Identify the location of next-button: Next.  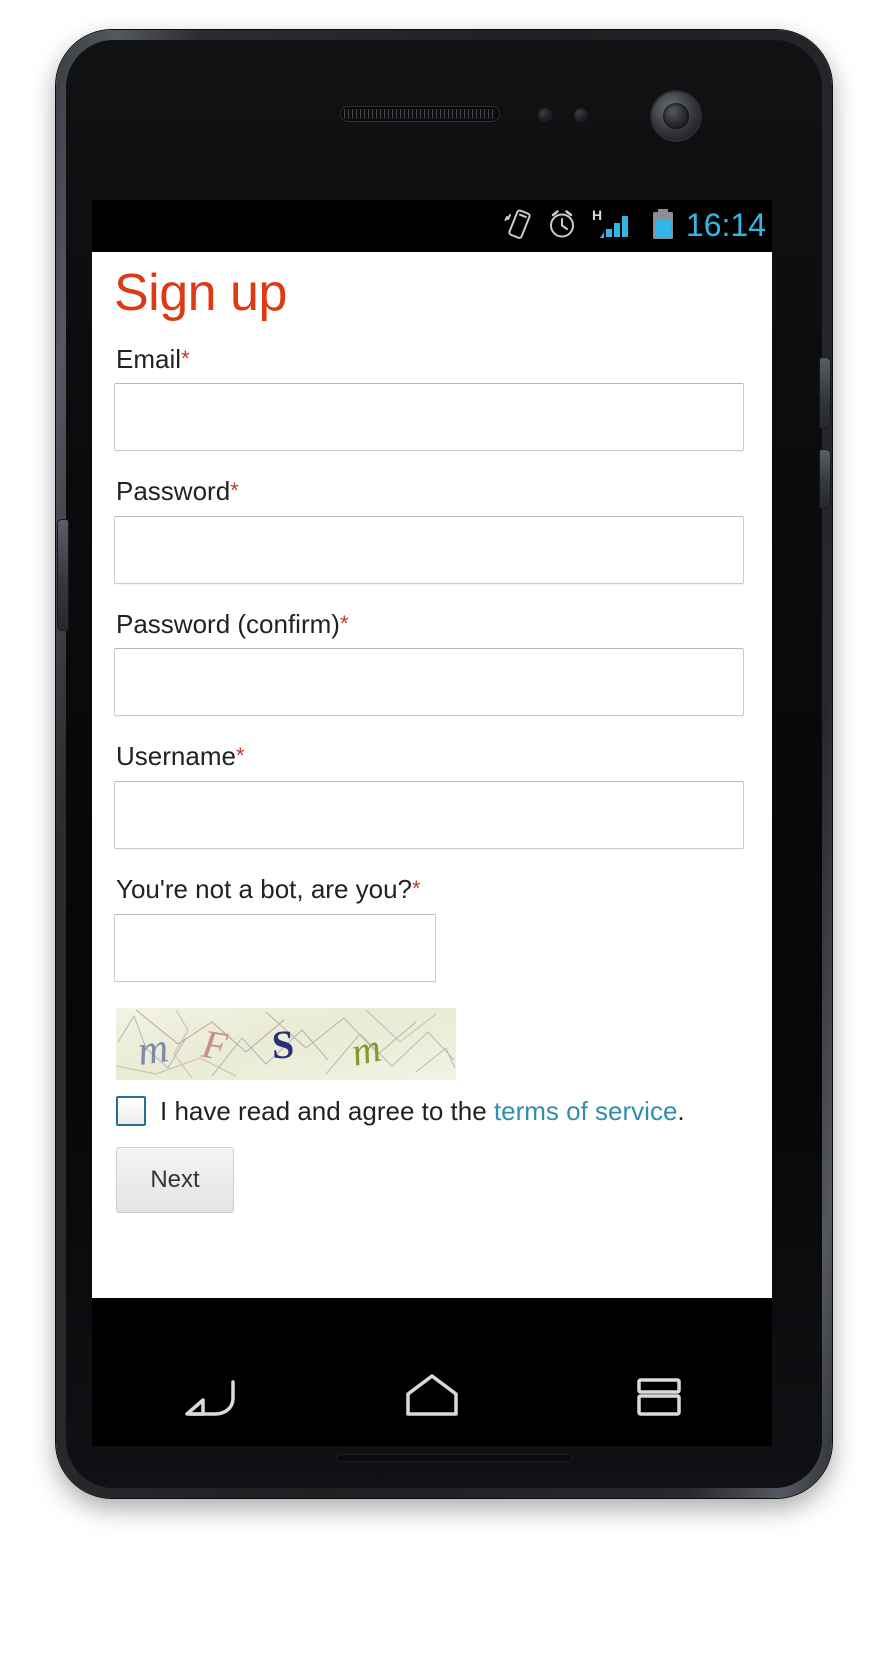
(175, 1179).